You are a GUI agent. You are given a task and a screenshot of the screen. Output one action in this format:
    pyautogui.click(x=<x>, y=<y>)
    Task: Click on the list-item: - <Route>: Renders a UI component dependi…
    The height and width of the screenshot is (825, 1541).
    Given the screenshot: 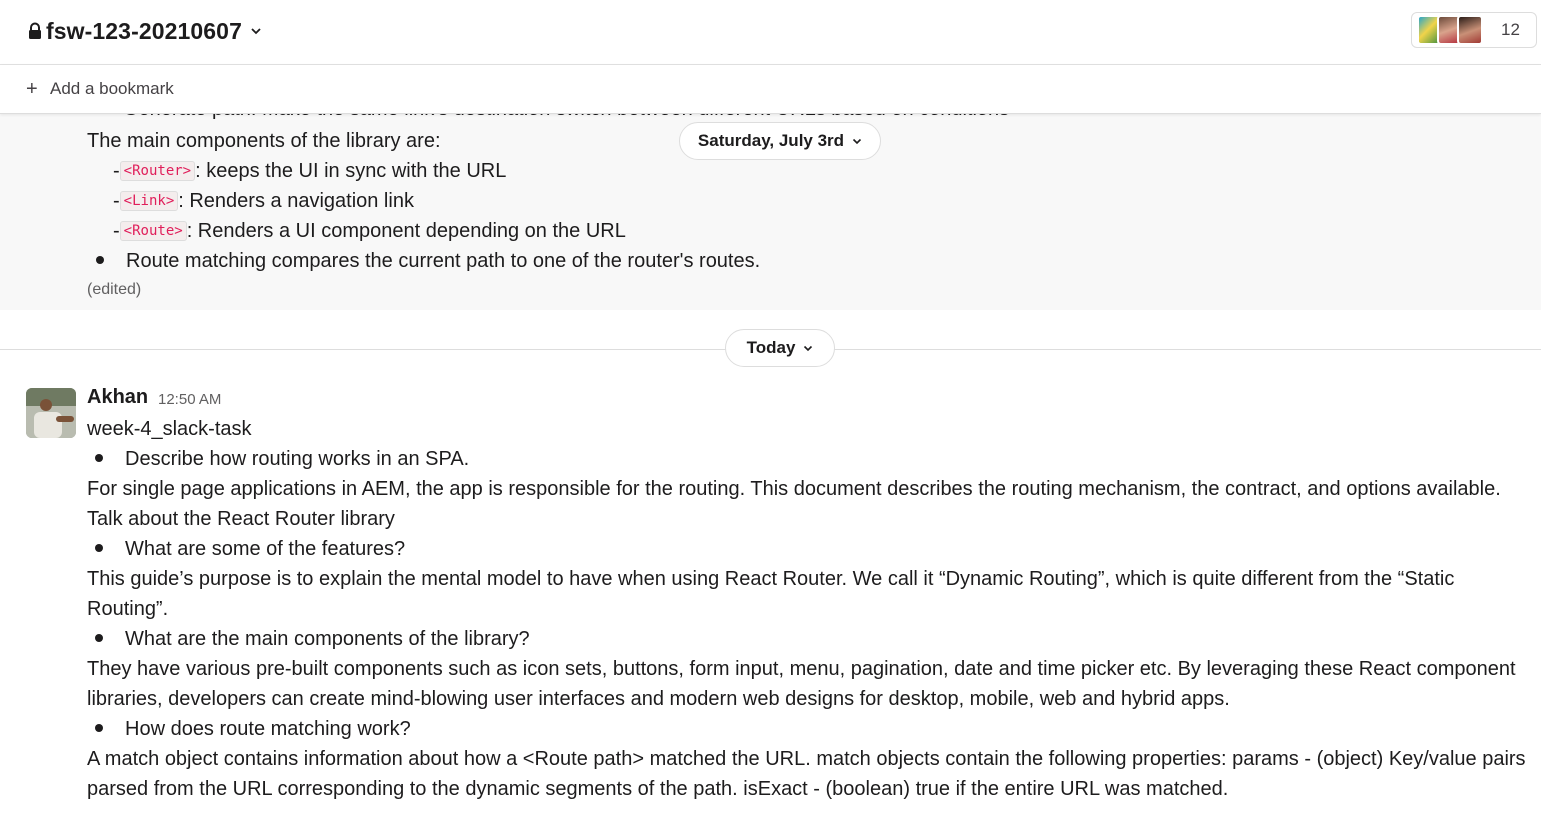 What is the action you would take?
    pyautogui.click(x=369, y=232)
    